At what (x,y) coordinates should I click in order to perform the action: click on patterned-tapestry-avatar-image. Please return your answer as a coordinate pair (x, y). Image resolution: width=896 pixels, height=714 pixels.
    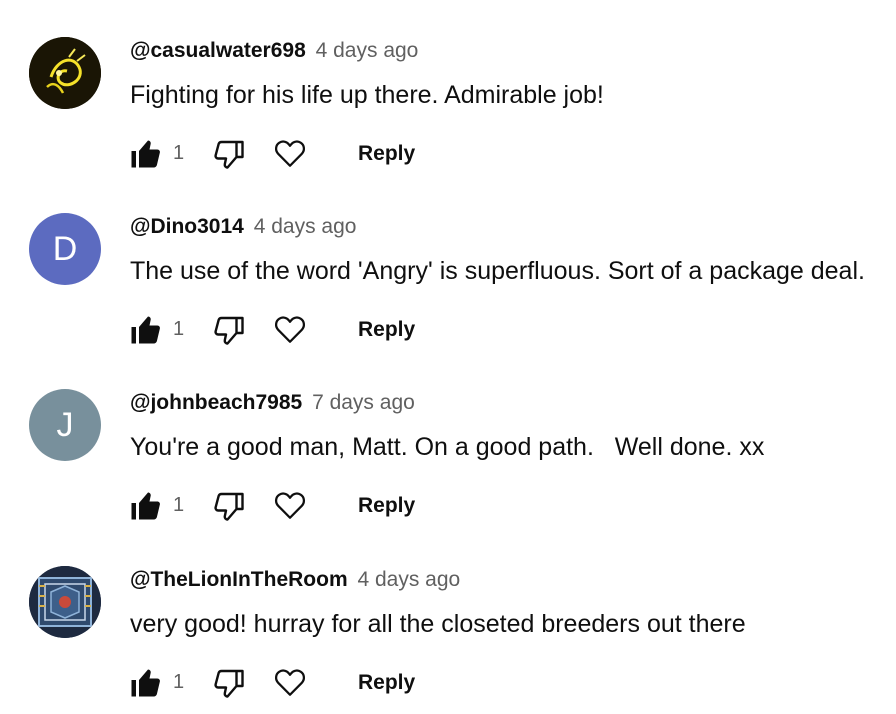
    Looking at the image, I should click on (65, 602).